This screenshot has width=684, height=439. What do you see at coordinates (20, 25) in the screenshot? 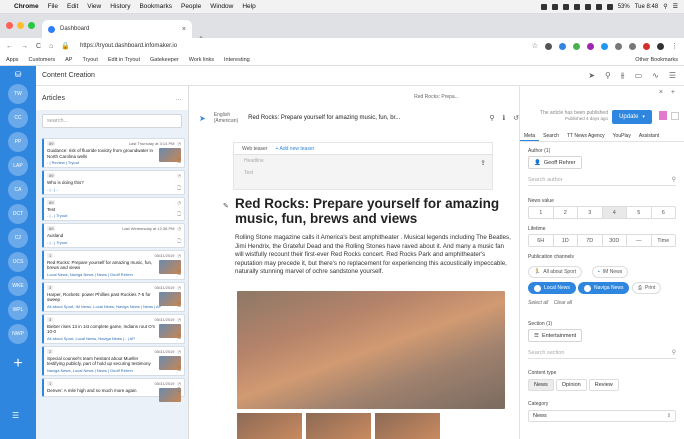
I see `minimize-window-button` at bounding box center [20, 25].